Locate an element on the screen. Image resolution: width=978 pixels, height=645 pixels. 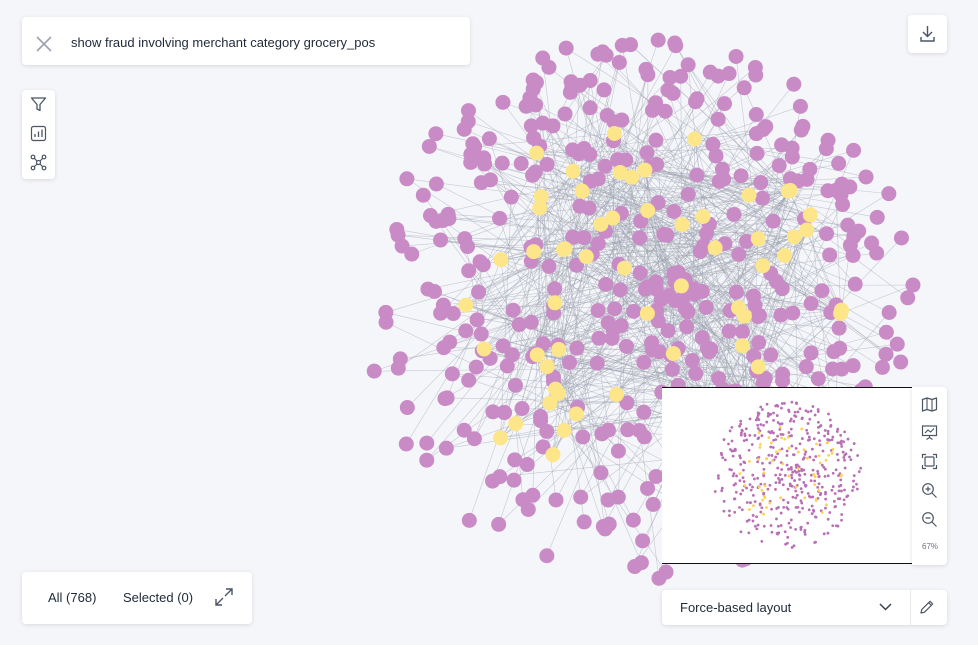
graph-network-icon is located at coordinates (38, 162).